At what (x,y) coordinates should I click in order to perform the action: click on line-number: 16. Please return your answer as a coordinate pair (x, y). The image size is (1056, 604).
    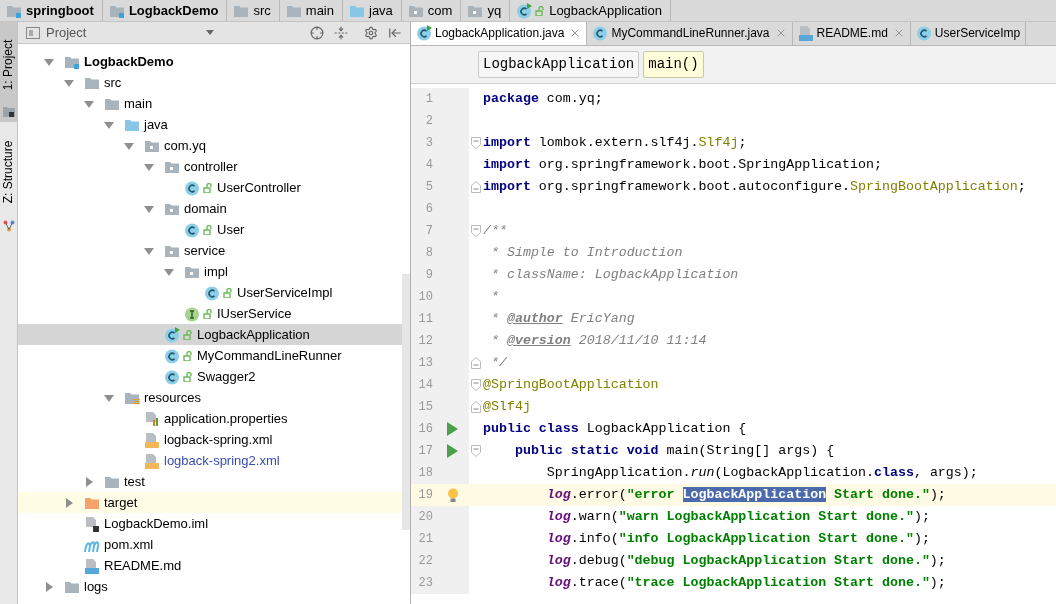
    Looking at the image, I should click on (425, 429).